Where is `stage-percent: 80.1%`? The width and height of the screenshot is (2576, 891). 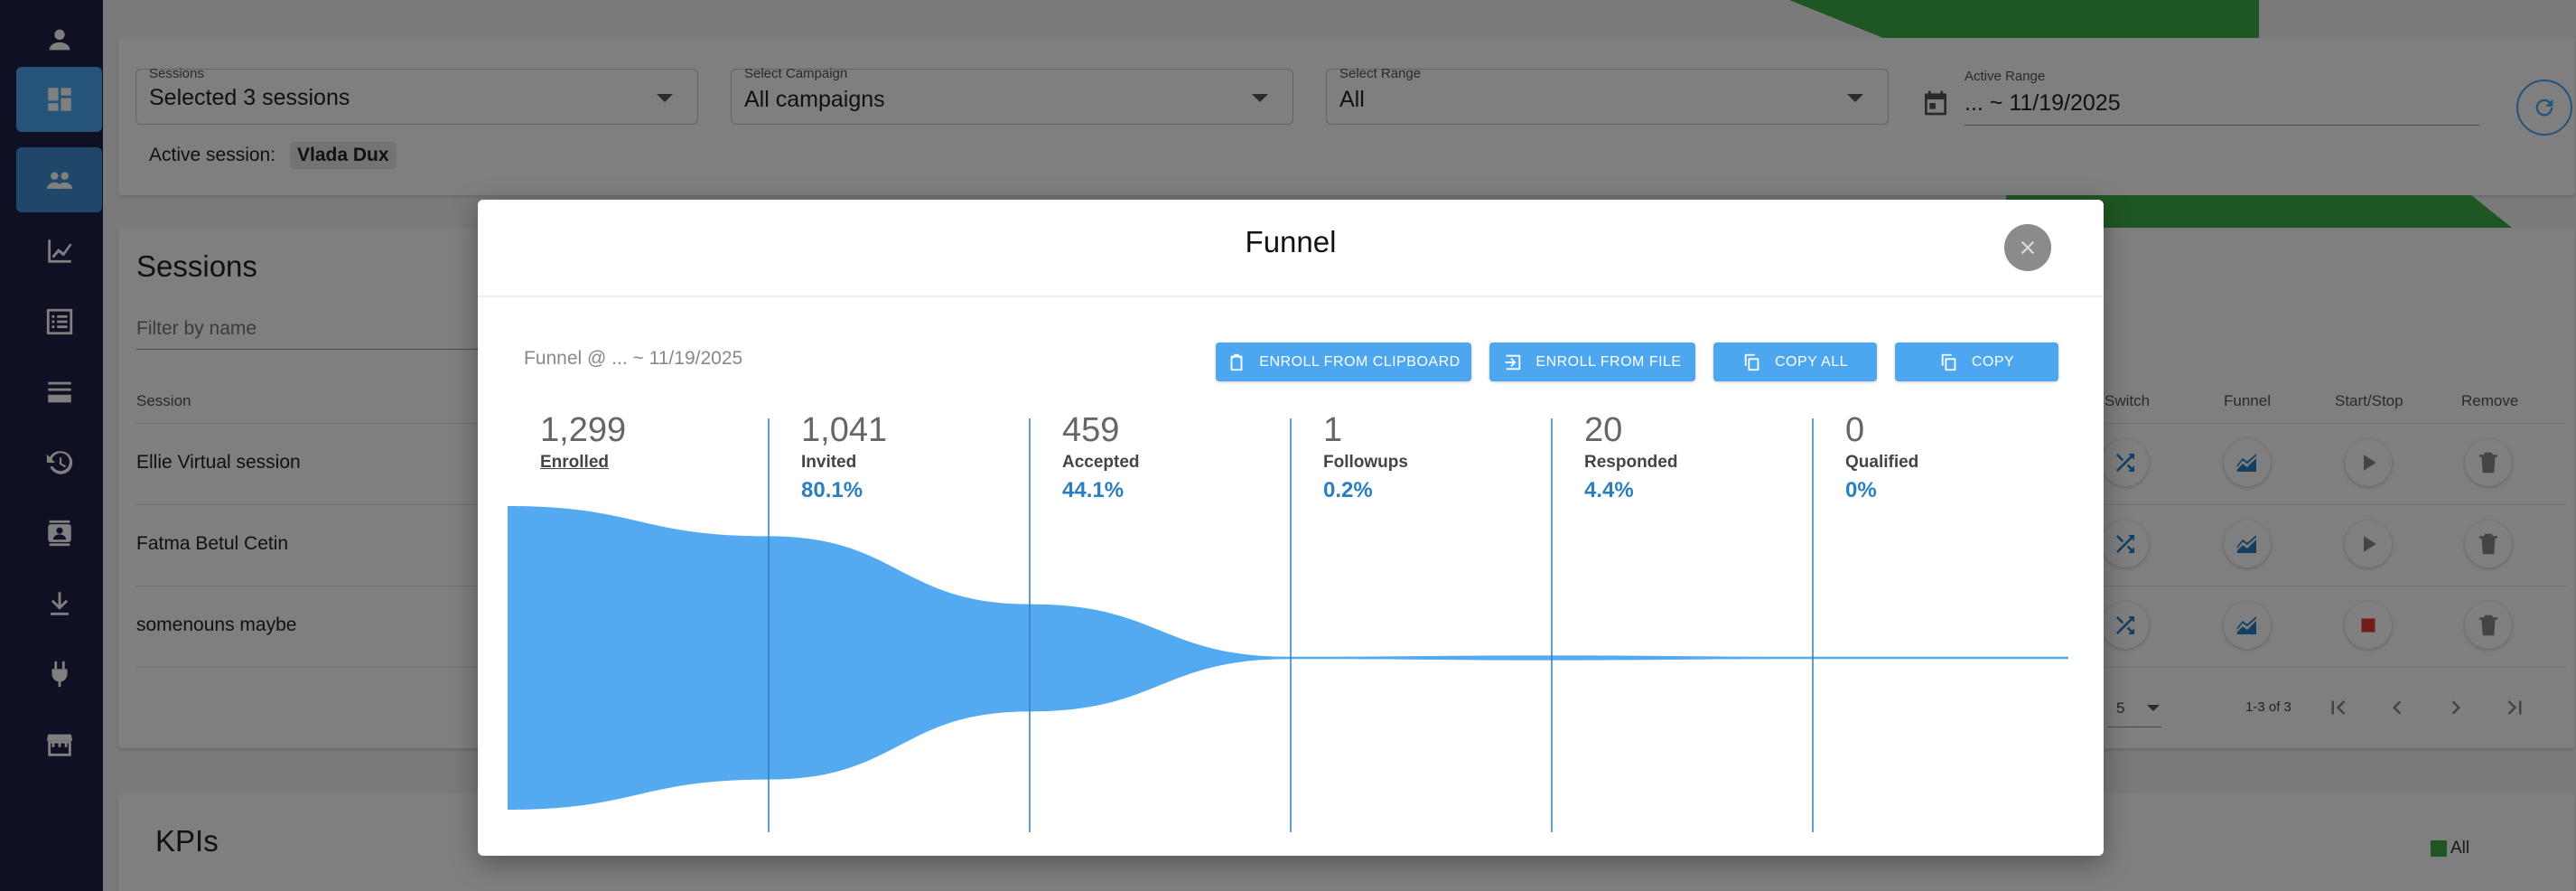
stage-percent: 80.1% is located at coordinates (832, 490).